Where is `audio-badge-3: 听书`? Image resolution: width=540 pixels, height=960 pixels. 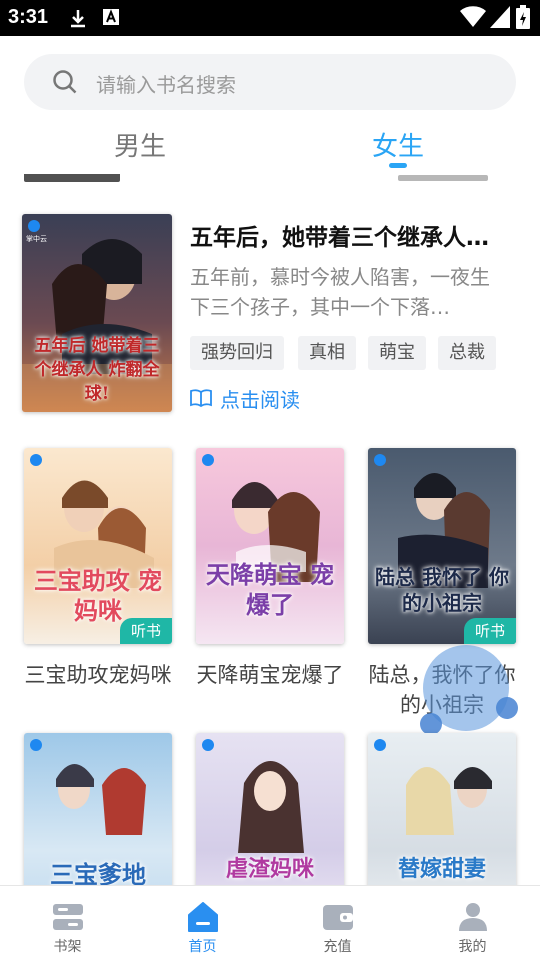 audio-badge-3: 听书 is located at coordinates (490, 631).